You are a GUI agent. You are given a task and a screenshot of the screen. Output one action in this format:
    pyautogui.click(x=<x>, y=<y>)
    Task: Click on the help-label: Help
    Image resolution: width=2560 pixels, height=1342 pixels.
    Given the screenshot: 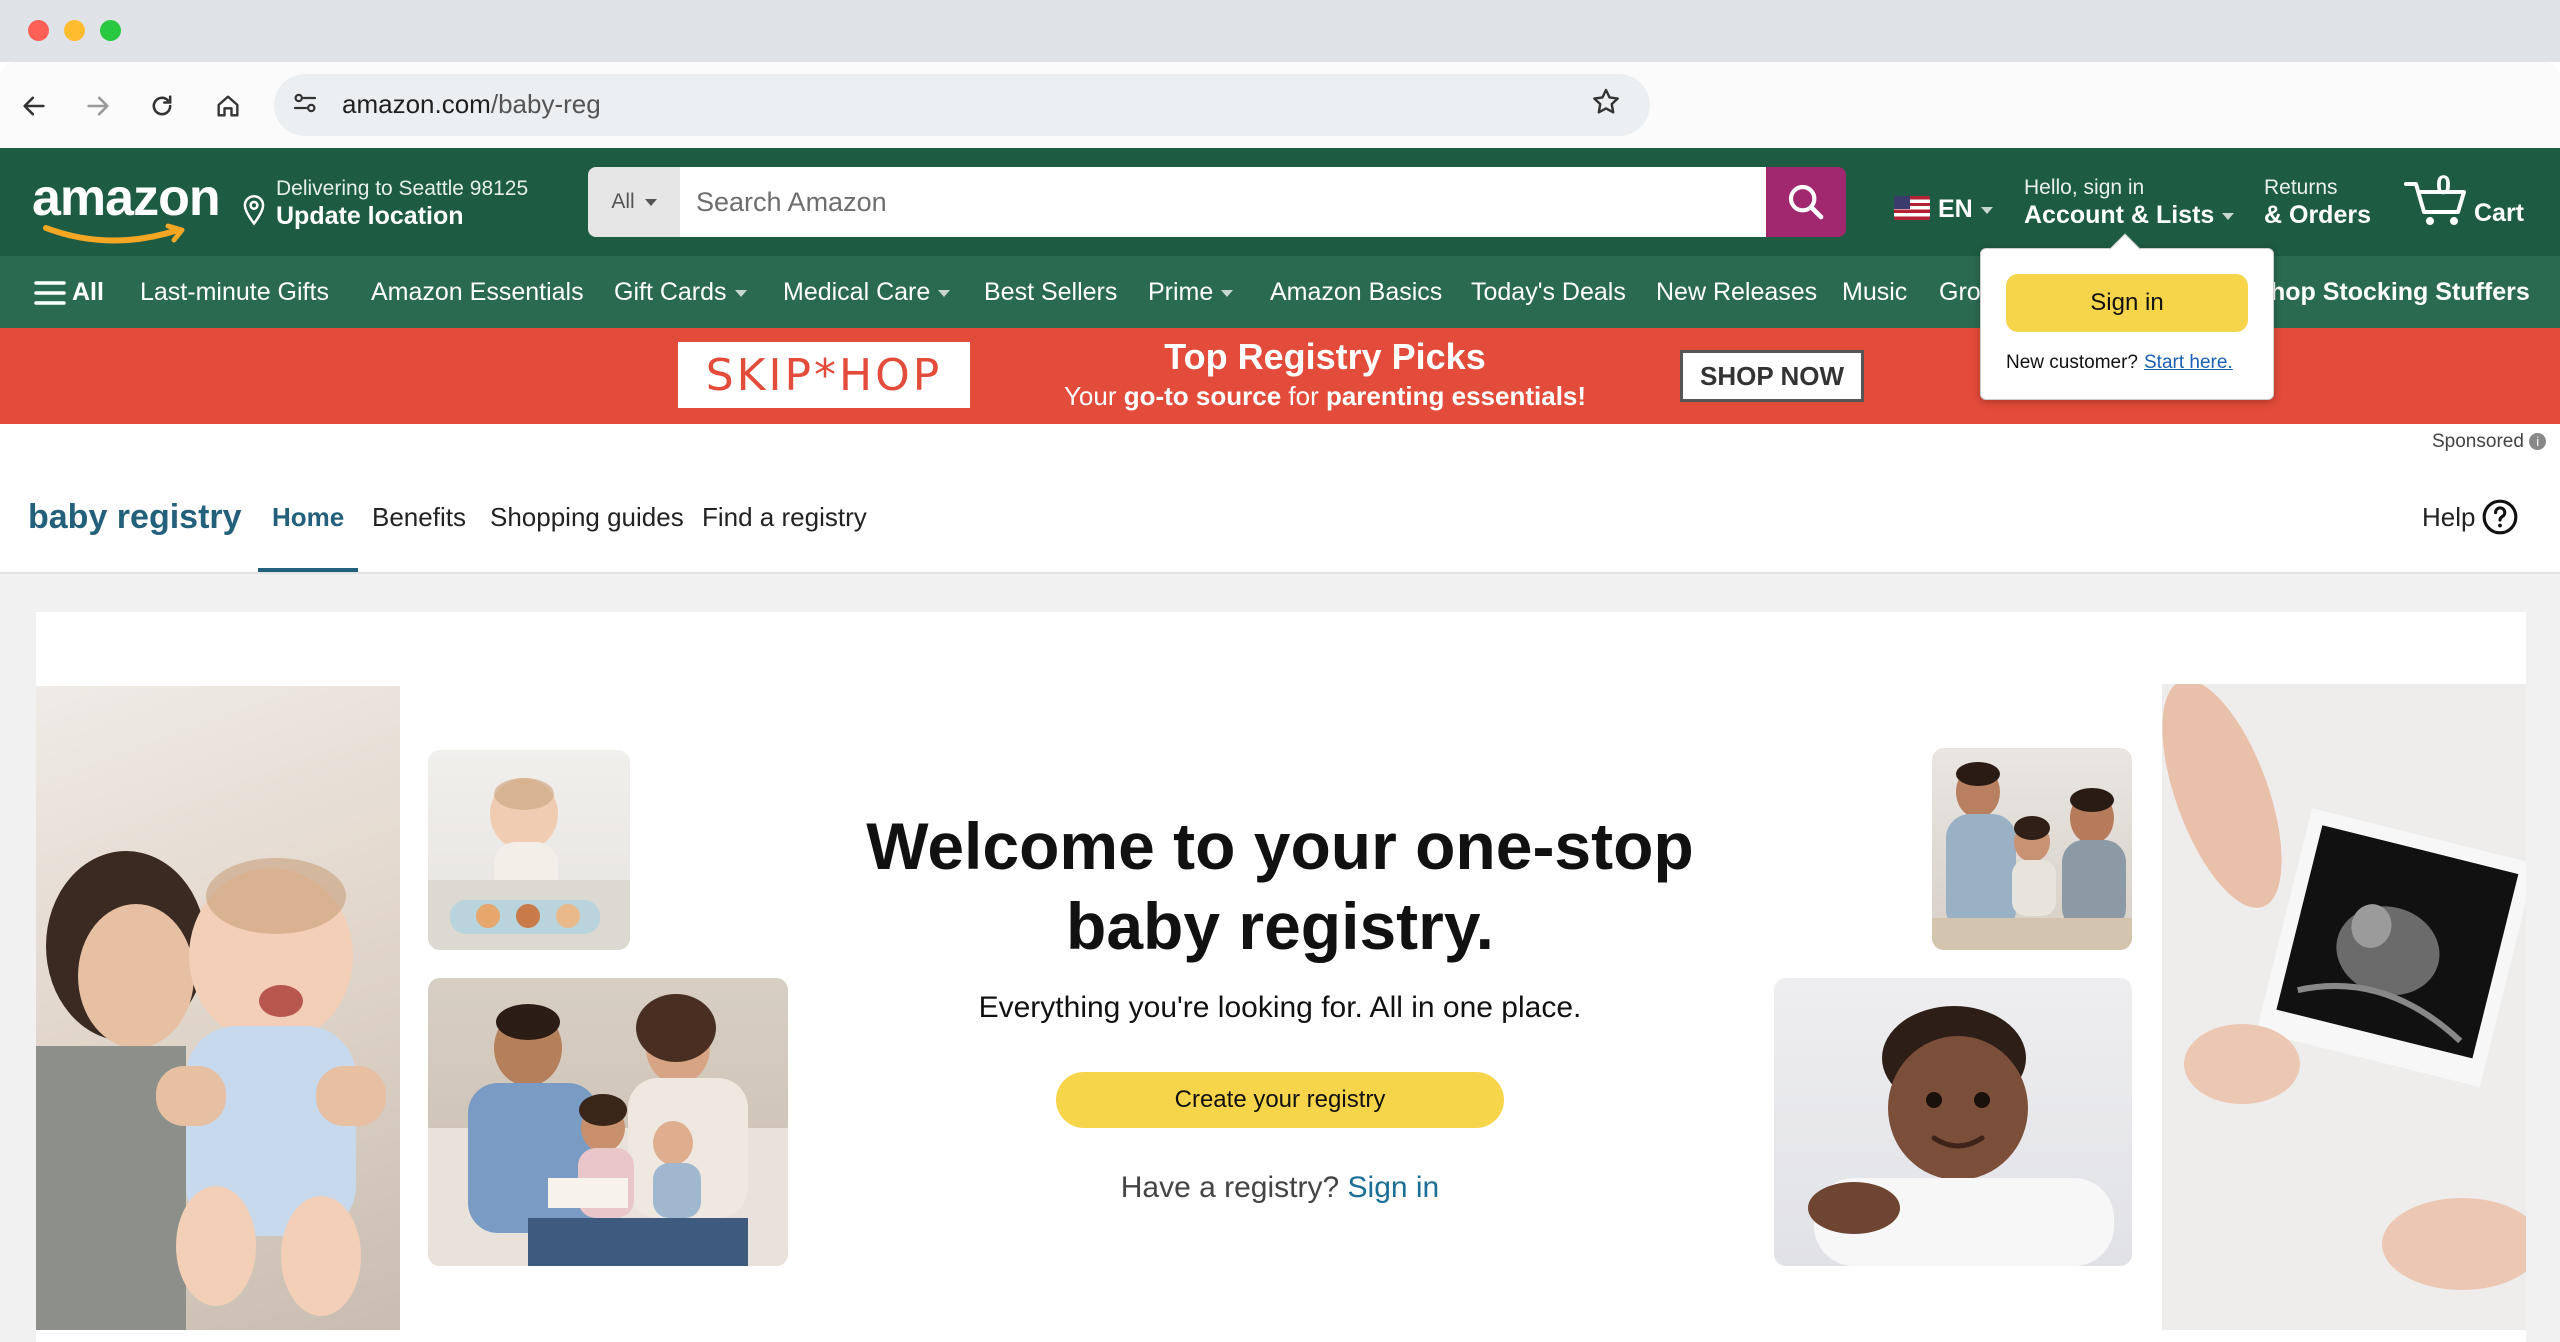 What is the action you would take?
    pyautogui.click(x=2449, y=517)
    